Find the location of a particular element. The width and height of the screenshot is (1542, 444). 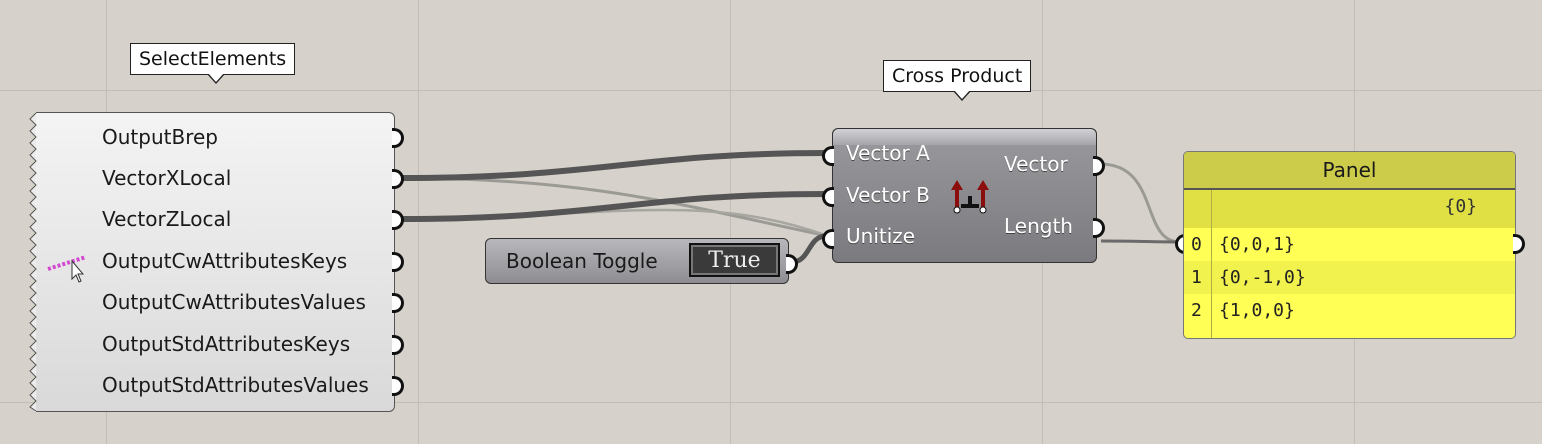

list-item-index: 0 is located at coordinates (1196, 244).